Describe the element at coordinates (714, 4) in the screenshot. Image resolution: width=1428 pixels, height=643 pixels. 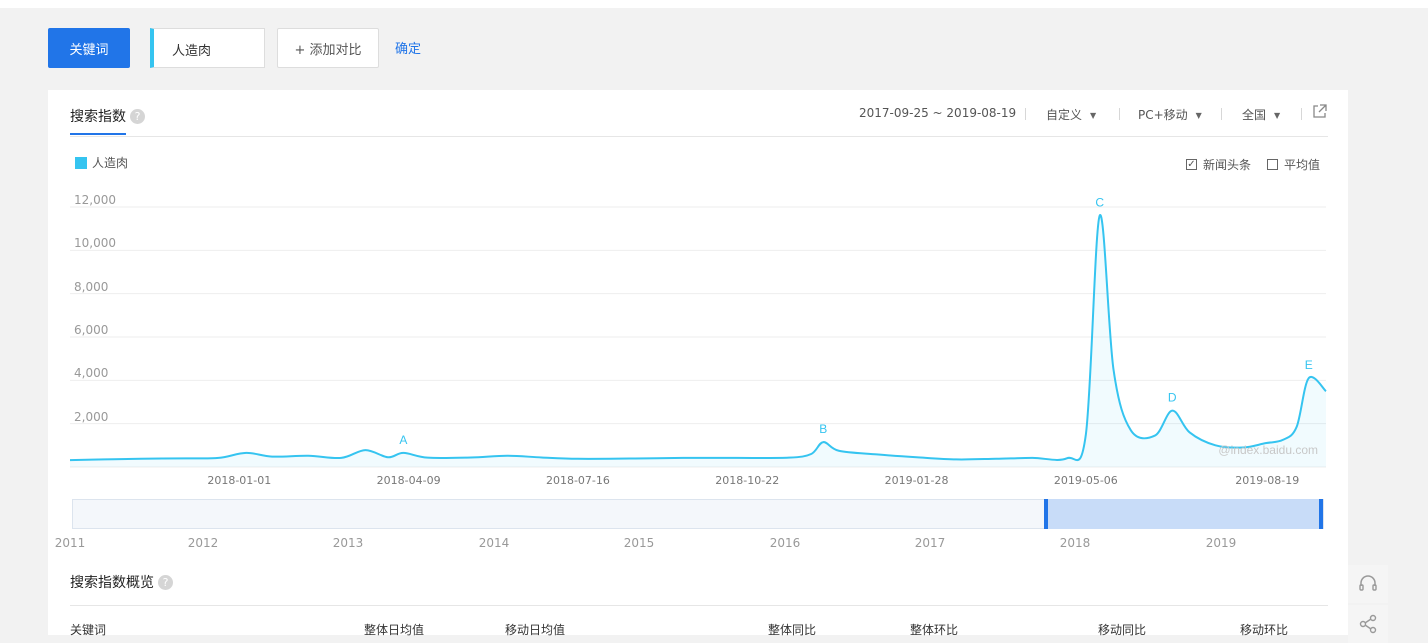
I see `top-strip` at that location.